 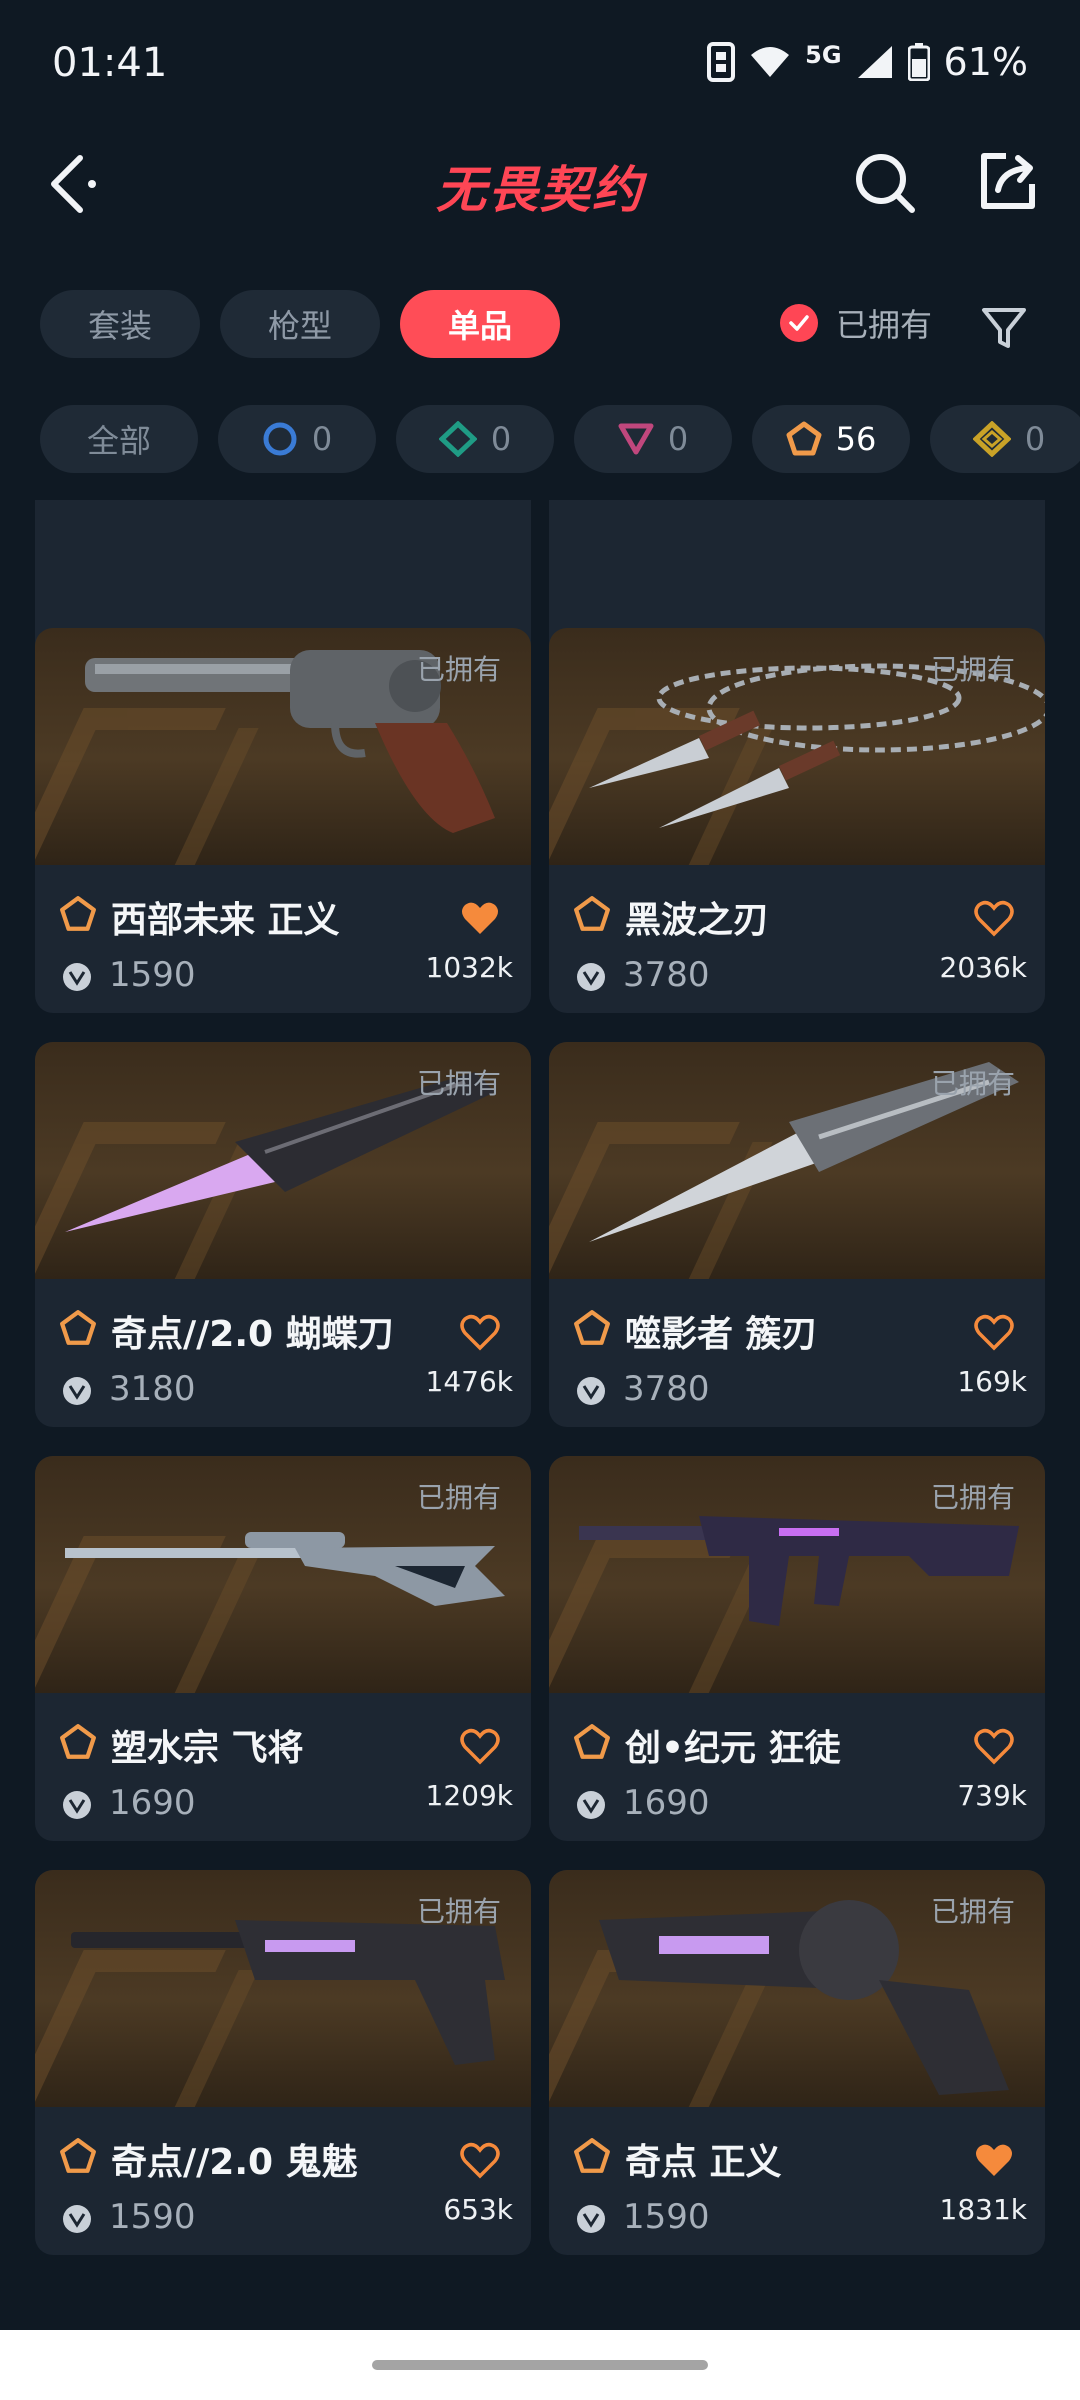 I want to click on skin-card: 已拥有 奇点//2.0 鬼魅 1590 653k, so click(x=283, y=2062).